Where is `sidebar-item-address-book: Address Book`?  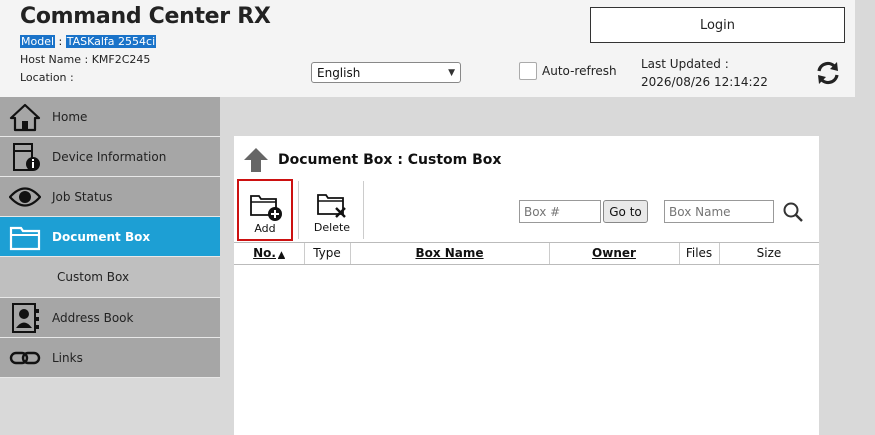 sidebar-item-address-book: Address Book is located at coordinates (110, 318).